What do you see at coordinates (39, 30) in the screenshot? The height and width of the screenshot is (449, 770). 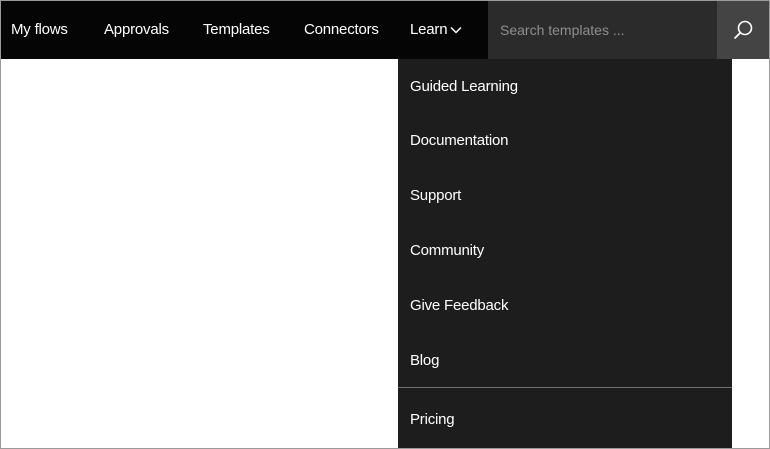 I see `nav-my-flows: My flows` at bounding box center [39, 30].